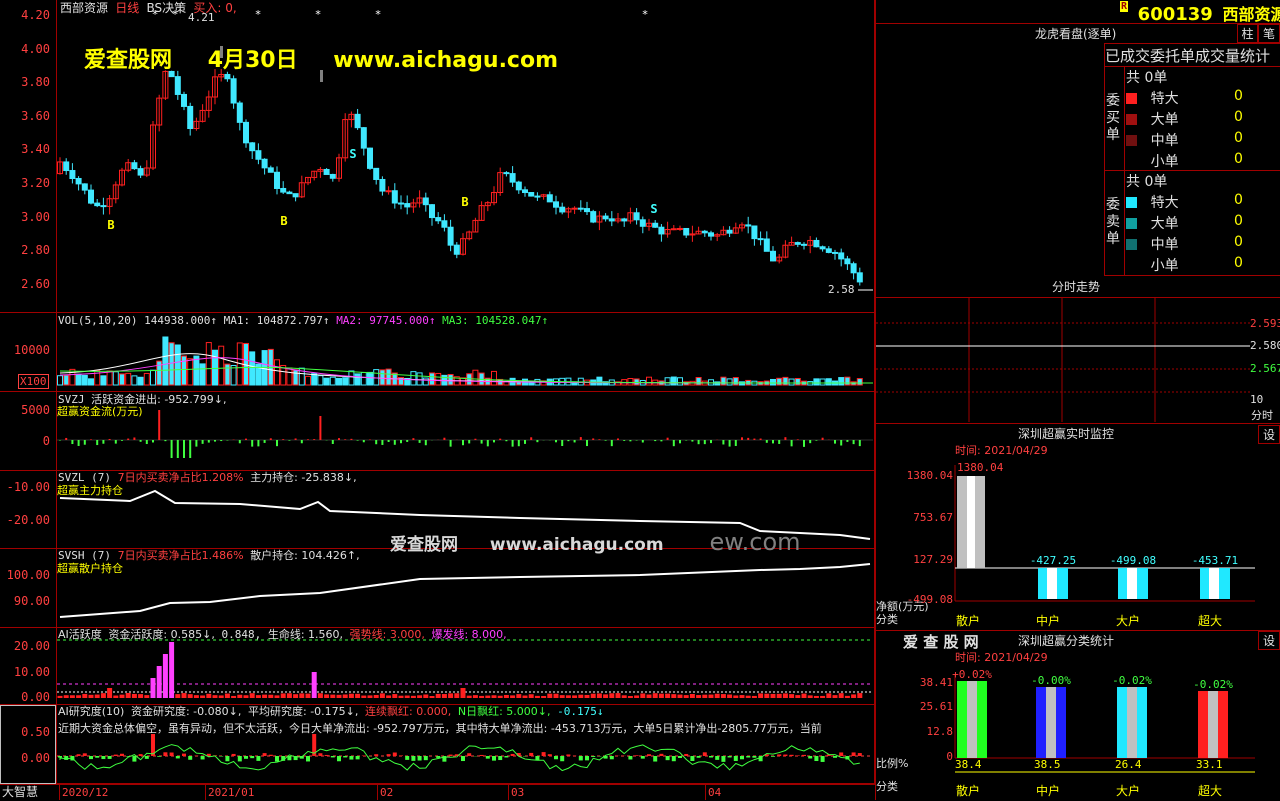 This screenshot has height=801, width=1280. What do you see at coordinates (127, 8) in the screenshot?
I see `period-label: 日线` at bounding box center [127, 8].